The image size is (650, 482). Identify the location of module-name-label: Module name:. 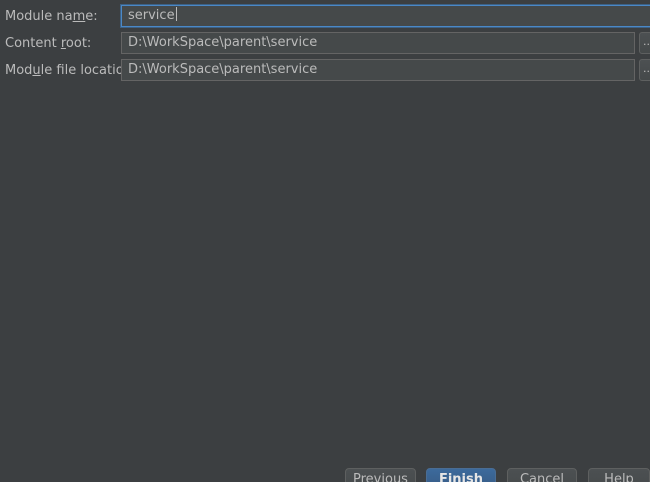
(51, 16).